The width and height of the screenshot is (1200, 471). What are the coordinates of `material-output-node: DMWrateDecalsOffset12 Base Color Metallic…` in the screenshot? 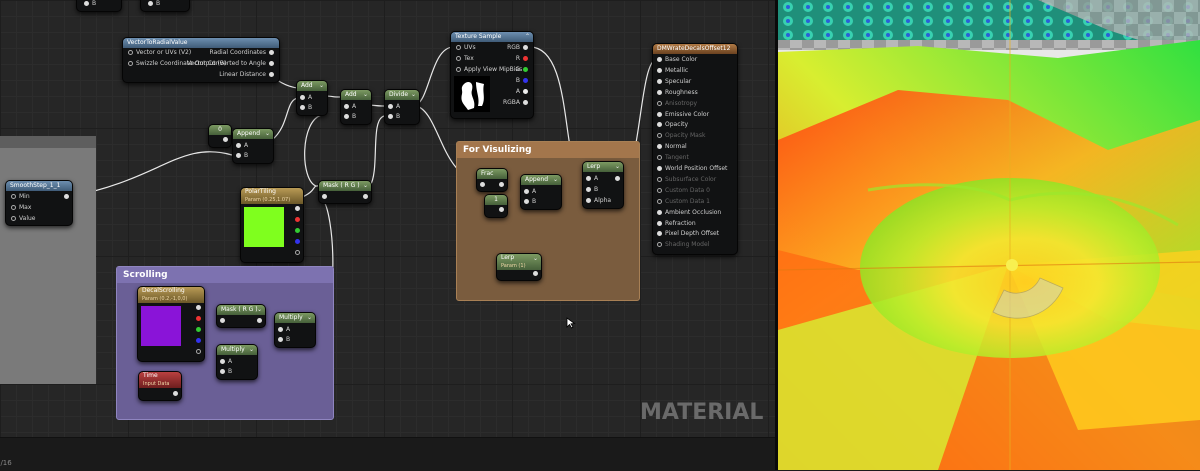 It's located at (695, 149).